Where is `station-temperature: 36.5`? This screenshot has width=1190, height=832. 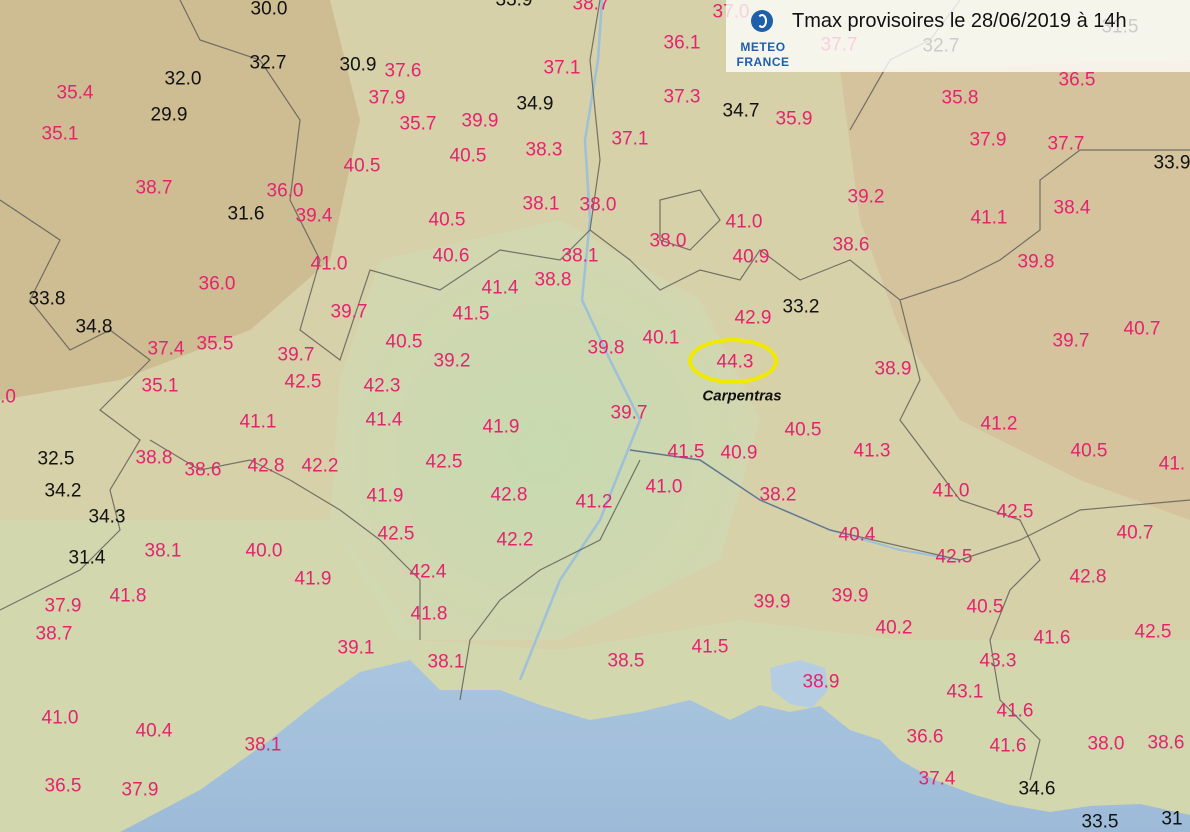 station-temperature: 36.5 is located at coordinates (1077, 80).